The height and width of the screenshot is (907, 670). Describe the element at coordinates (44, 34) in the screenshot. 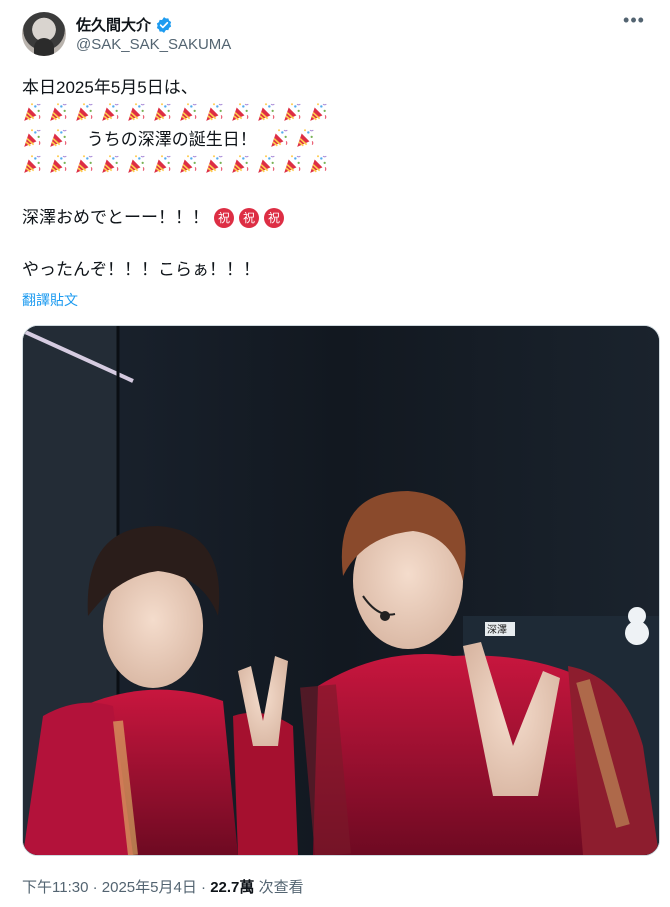

I see `avatar` at that location.